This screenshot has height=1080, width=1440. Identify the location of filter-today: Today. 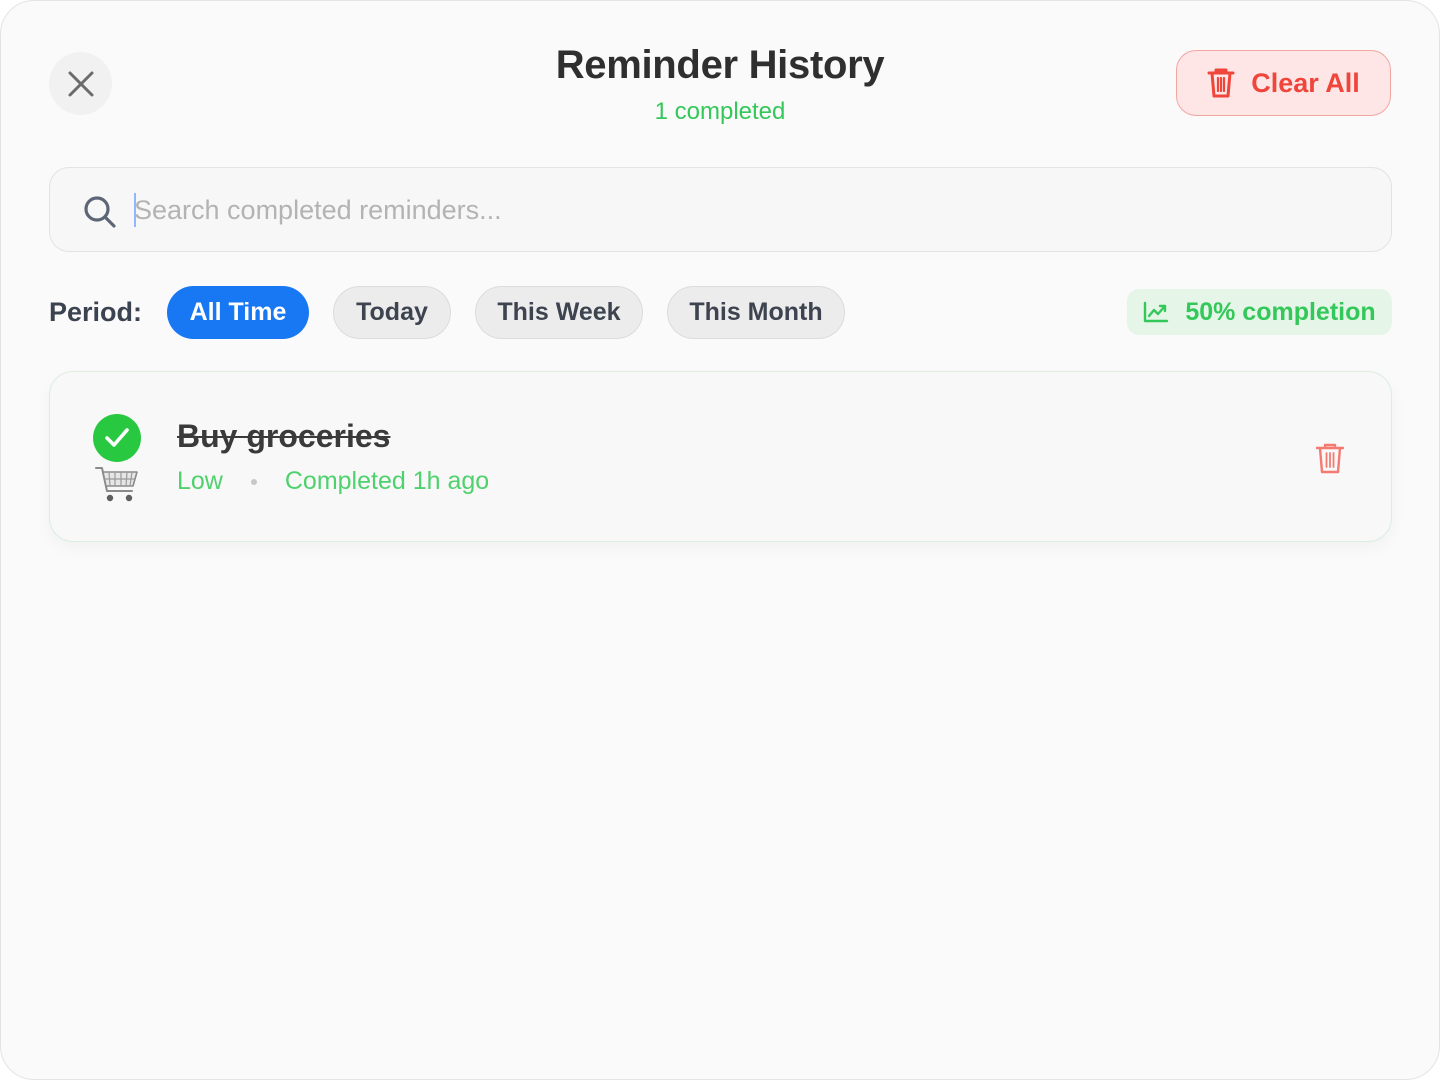
(392, 312).